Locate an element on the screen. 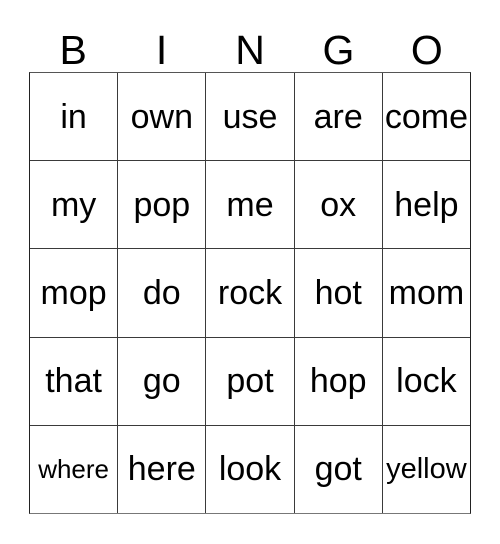  bingo-cell-o2: help is located at coordinates (426, 205).